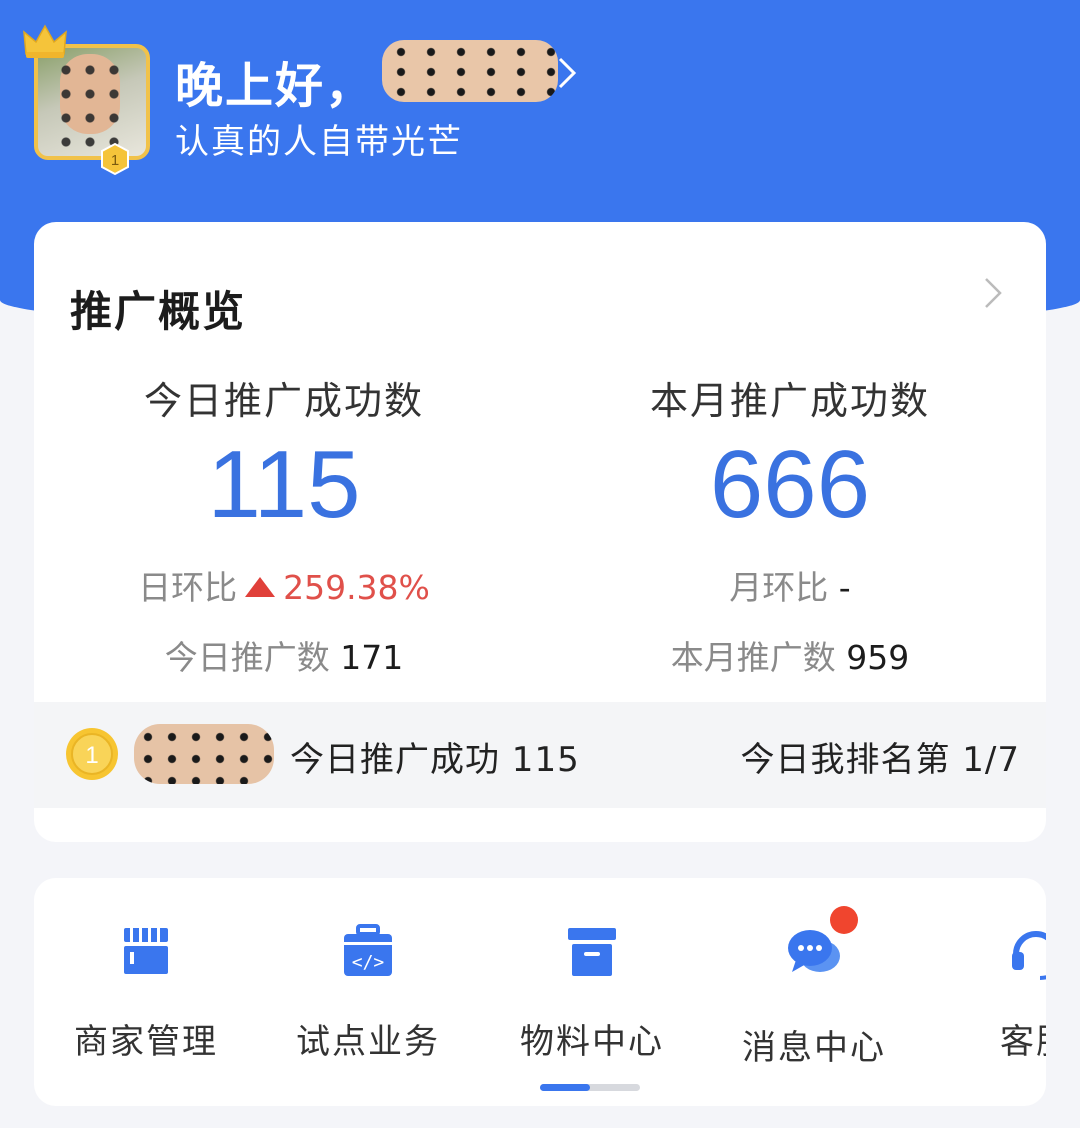 The height and width of the screenshot is (1128, 1080). What do you see at coordinates (565, 1087) in the screenshot?
I see `scroll-indicator-thumb` at bounding box center [565, 1087].